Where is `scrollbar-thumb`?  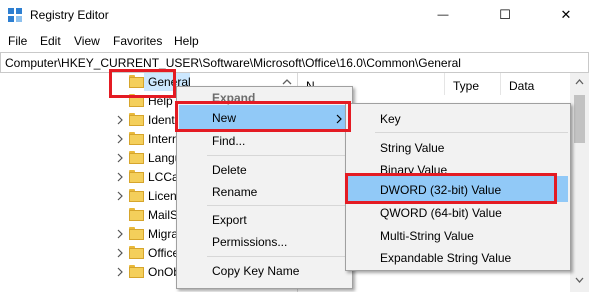 scrollbar-thumb is located at coordinates (579, 119).